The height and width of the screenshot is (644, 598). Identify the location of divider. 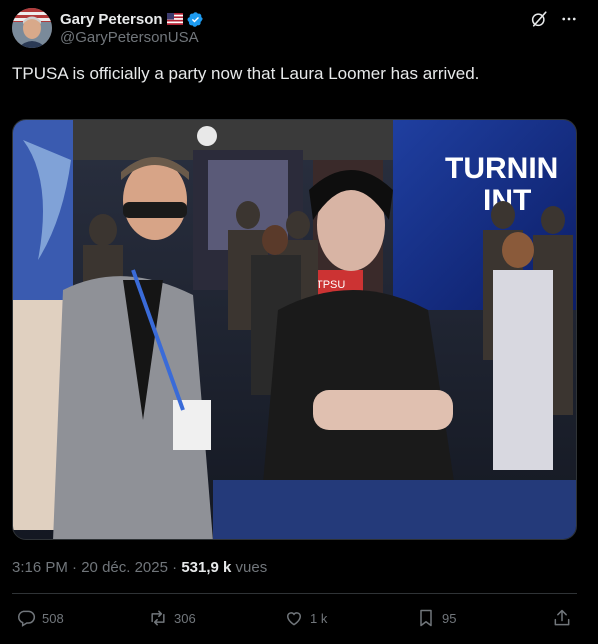
(294, 593).